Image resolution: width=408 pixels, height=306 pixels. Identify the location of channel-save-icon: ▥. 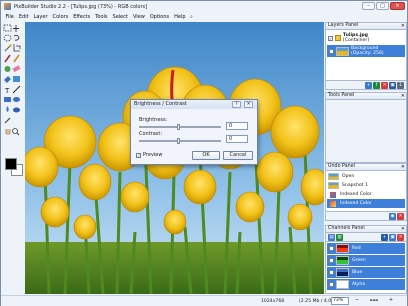
(339, 237).